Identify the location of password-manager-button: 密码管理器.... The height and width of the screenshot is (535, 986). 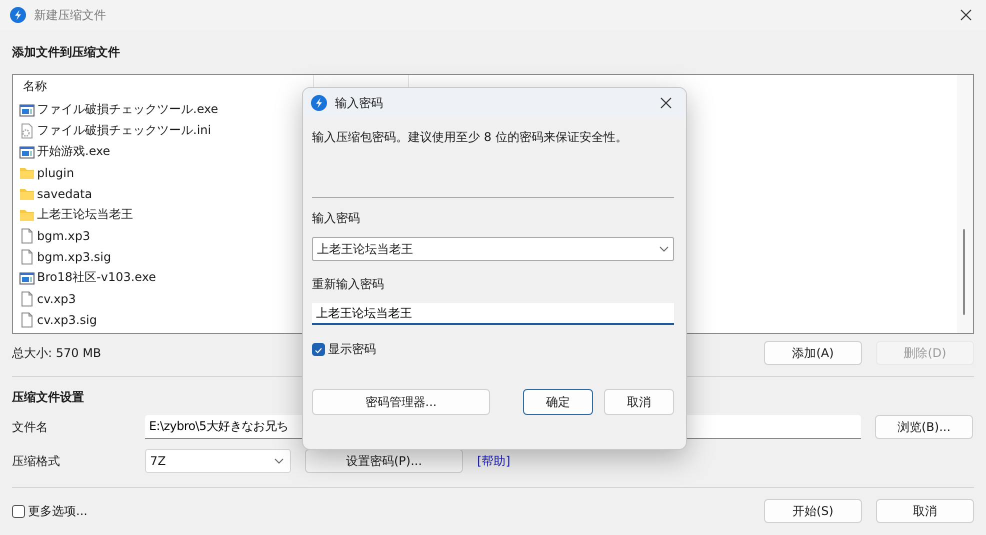
(401, 402).